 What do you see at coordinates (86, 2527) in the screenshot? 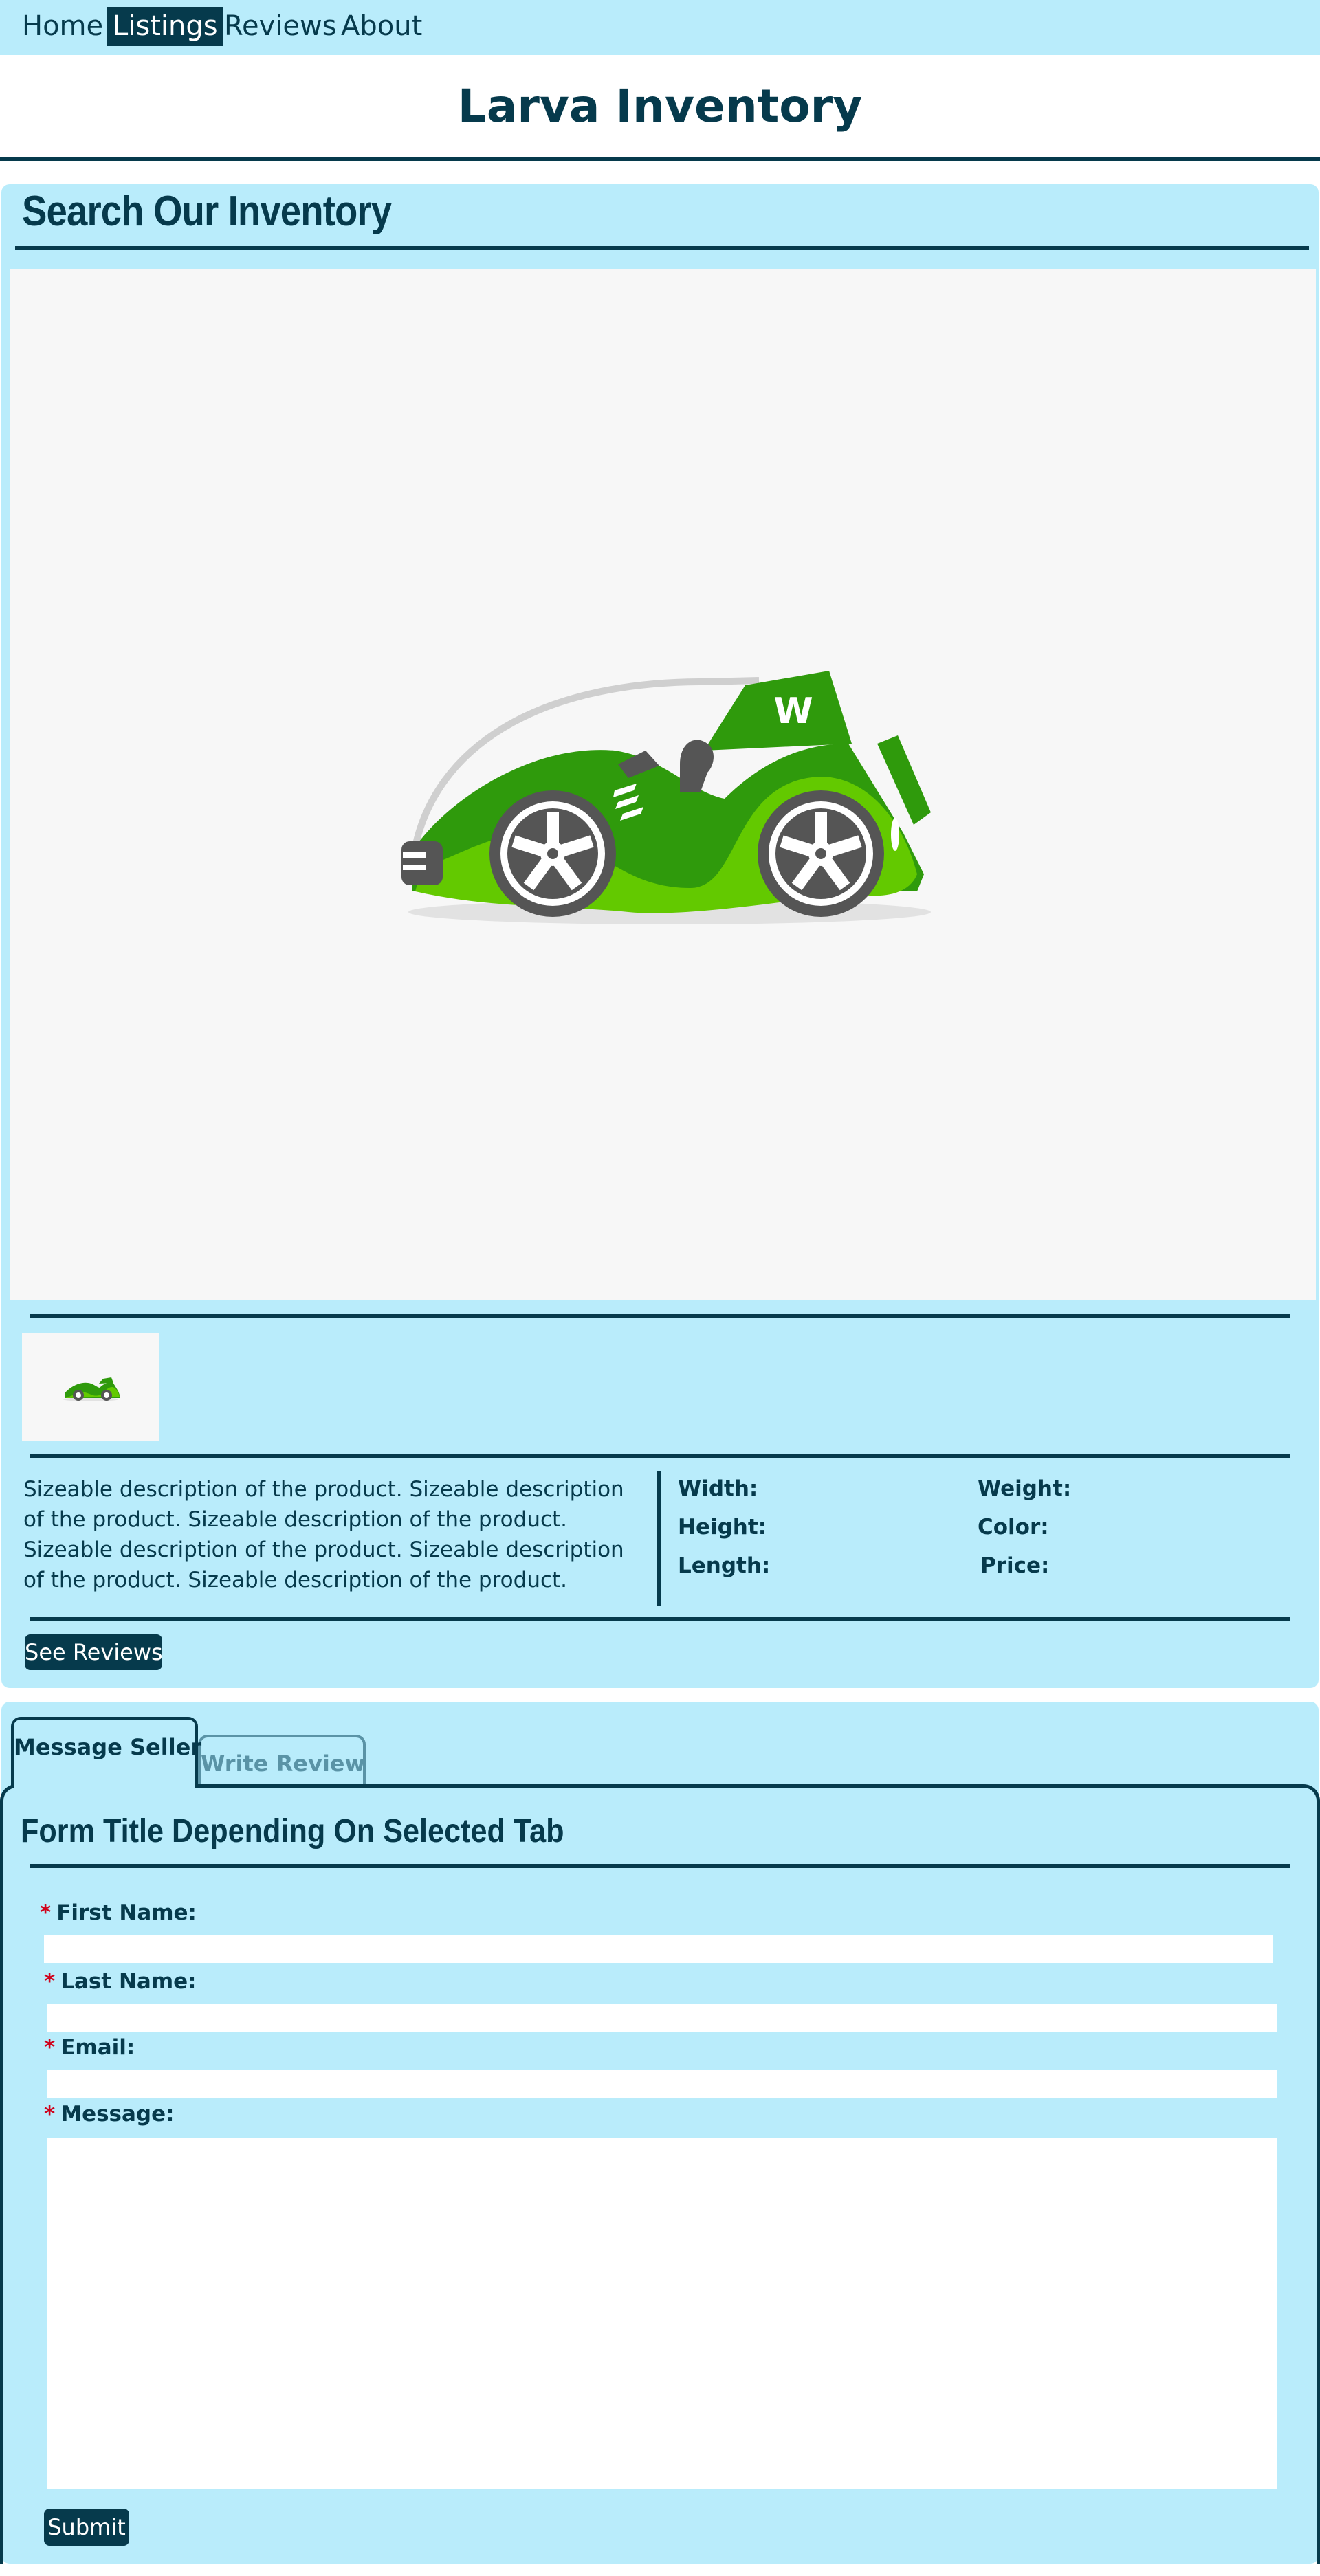
I see `submit-button: Submit` at bounding box center [86, 2527].